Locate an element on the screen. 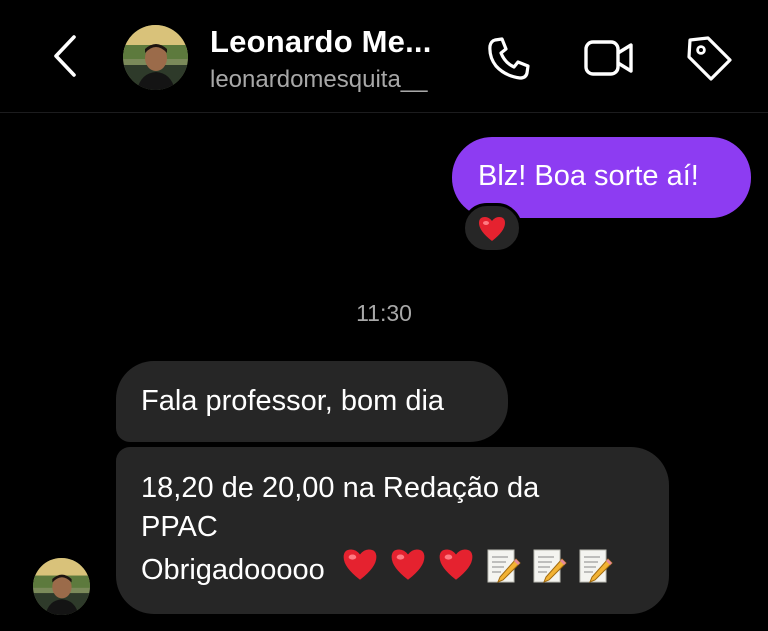 This screenshot has width=768, height=631. sender-avatar is located at coordinates (61, 586).